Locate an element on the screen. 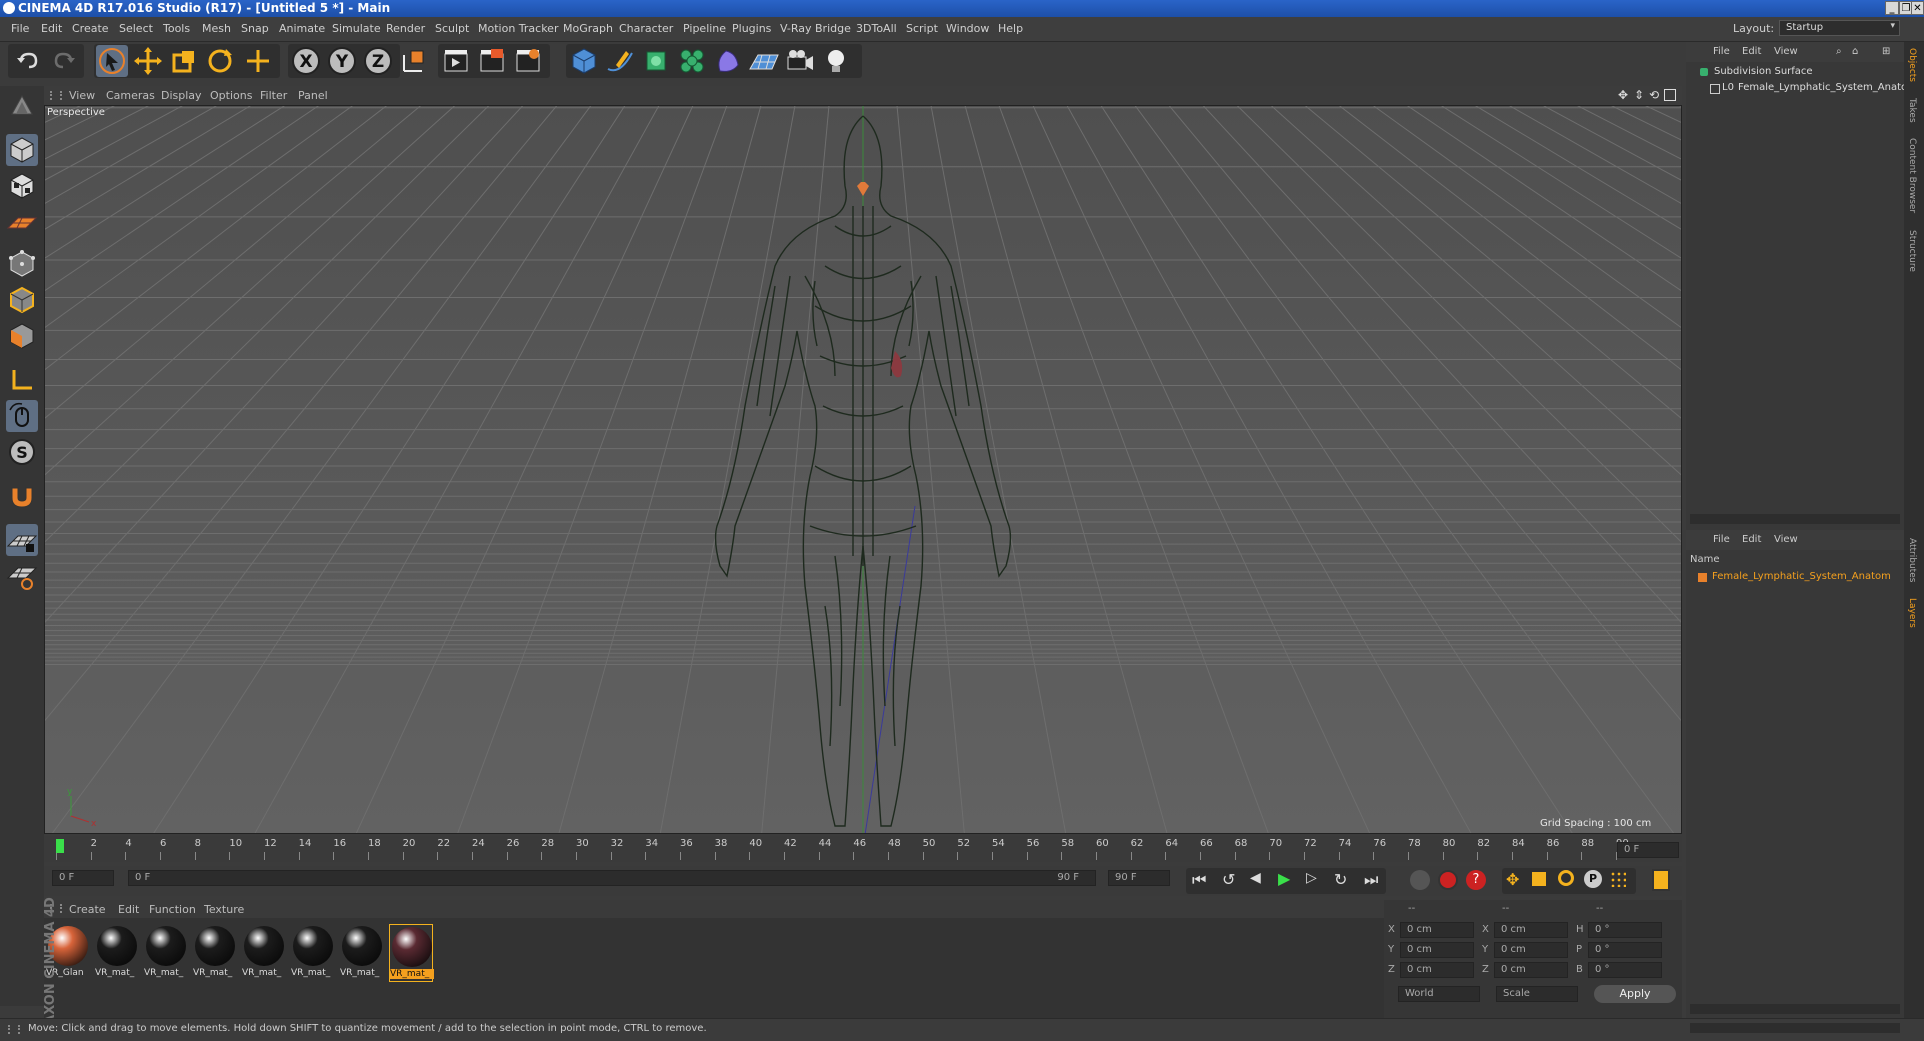 Image resolution: width=1924 pixels, height=1041 pixels. previous-frame-icon: ◀ is located at coordinates (1255, 878).